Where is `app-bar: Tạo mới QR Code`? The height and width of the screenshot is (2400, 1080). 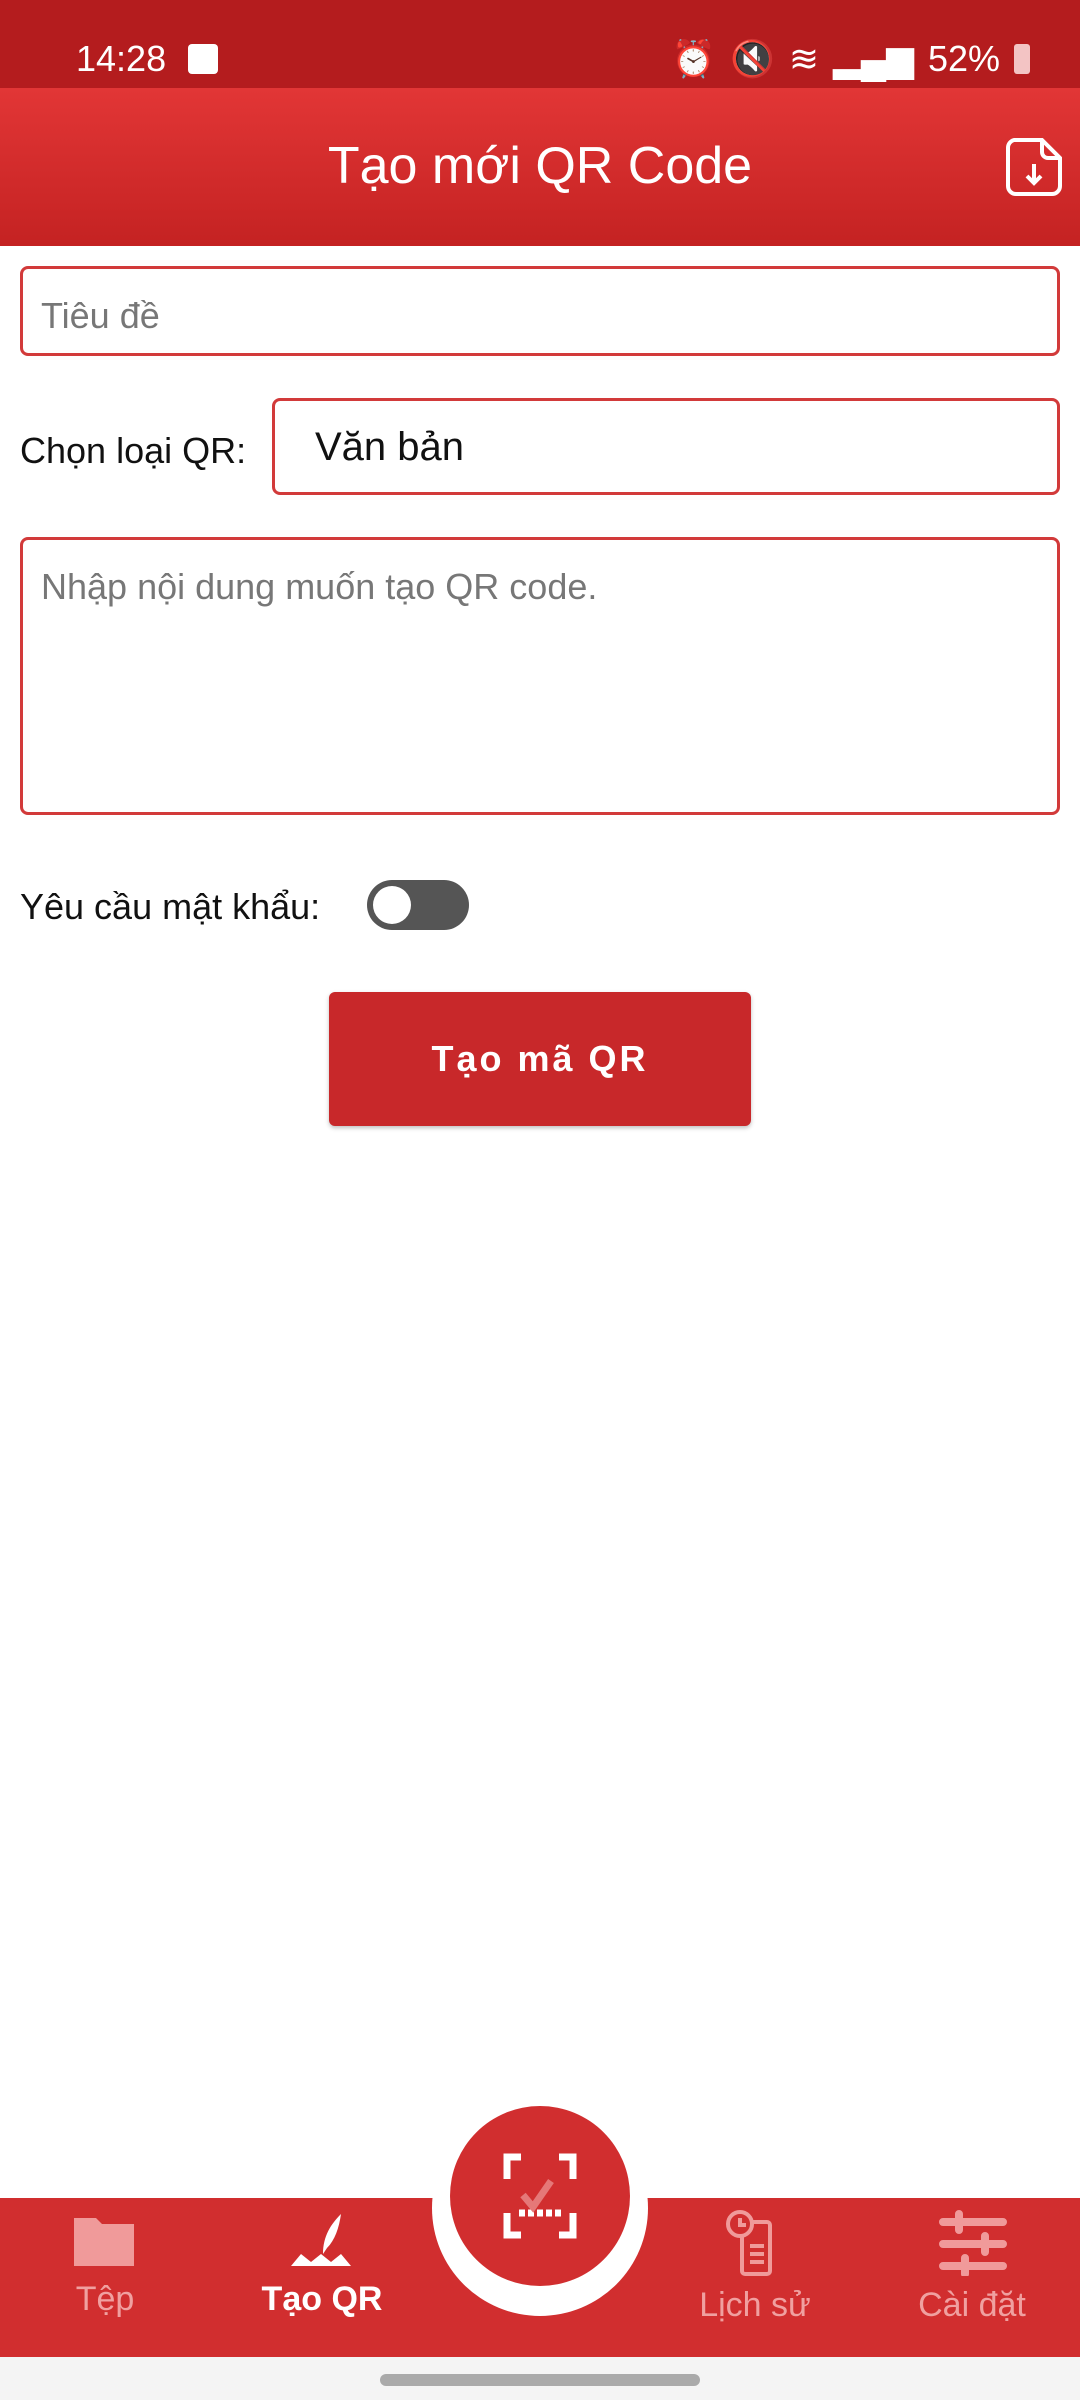 app-bar: Tạo mới QR Code is located at coordinates (540, 167).